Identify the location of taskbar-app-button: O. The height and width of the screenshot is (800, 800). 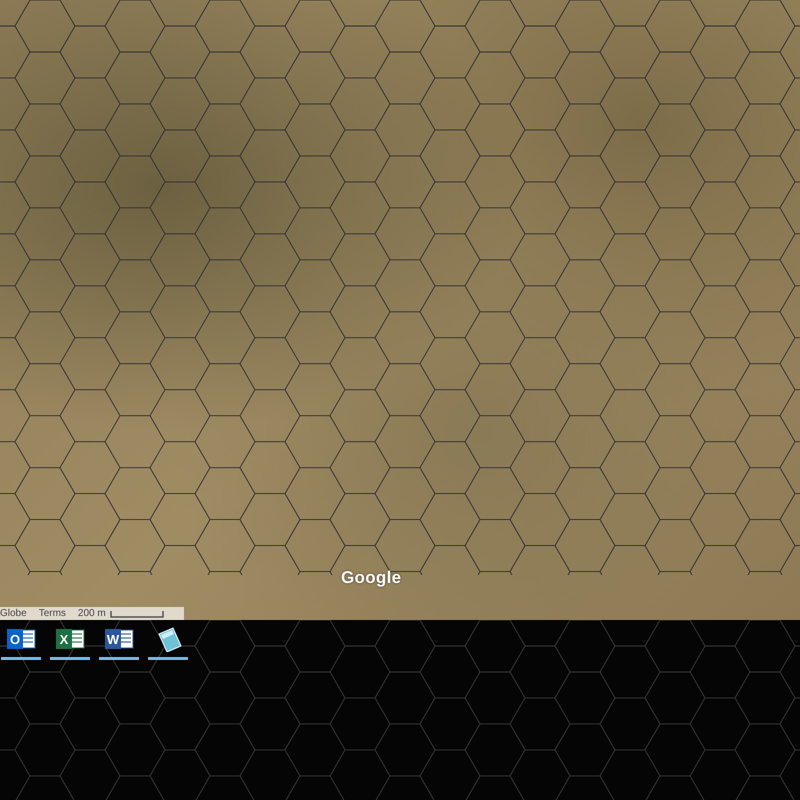
(21, 643).